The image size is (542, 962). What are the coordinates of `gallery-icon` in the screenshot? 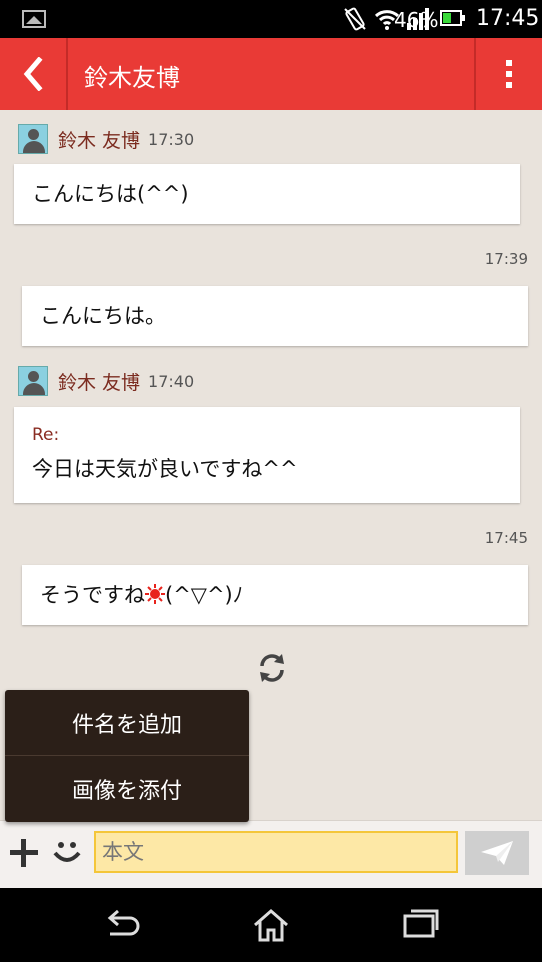 It's located at (34, 19).